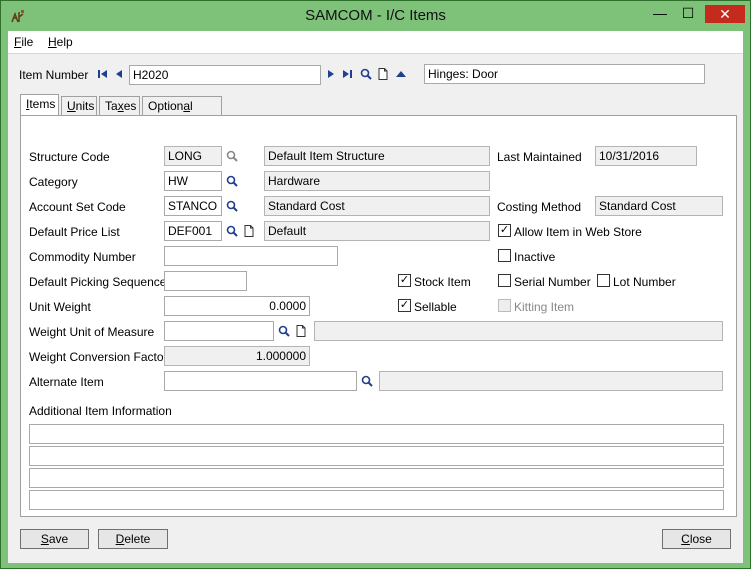 The image size is (751, 569). What do you see at coordinates (225, 75) in the screenshot?
I see `item-number-input: H2020` at bounding box center [225, 75].